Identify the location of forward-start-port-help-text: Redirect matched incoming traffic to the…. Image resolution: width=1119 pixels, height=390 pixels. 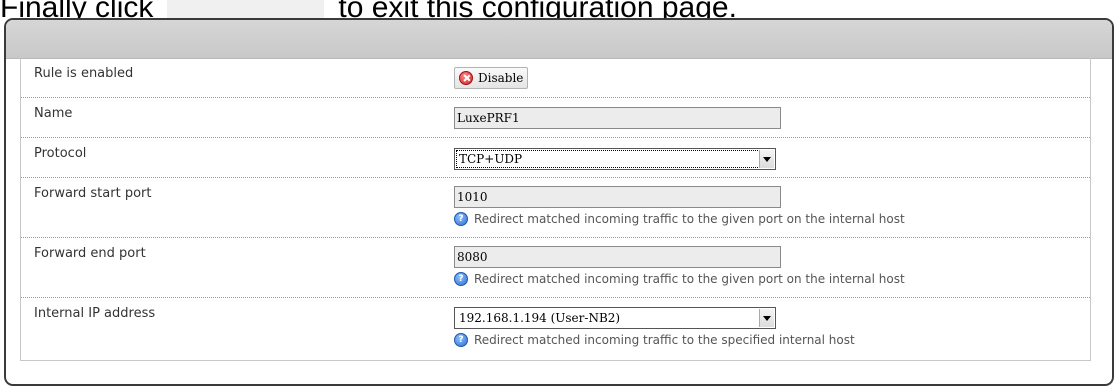
(689, 219).